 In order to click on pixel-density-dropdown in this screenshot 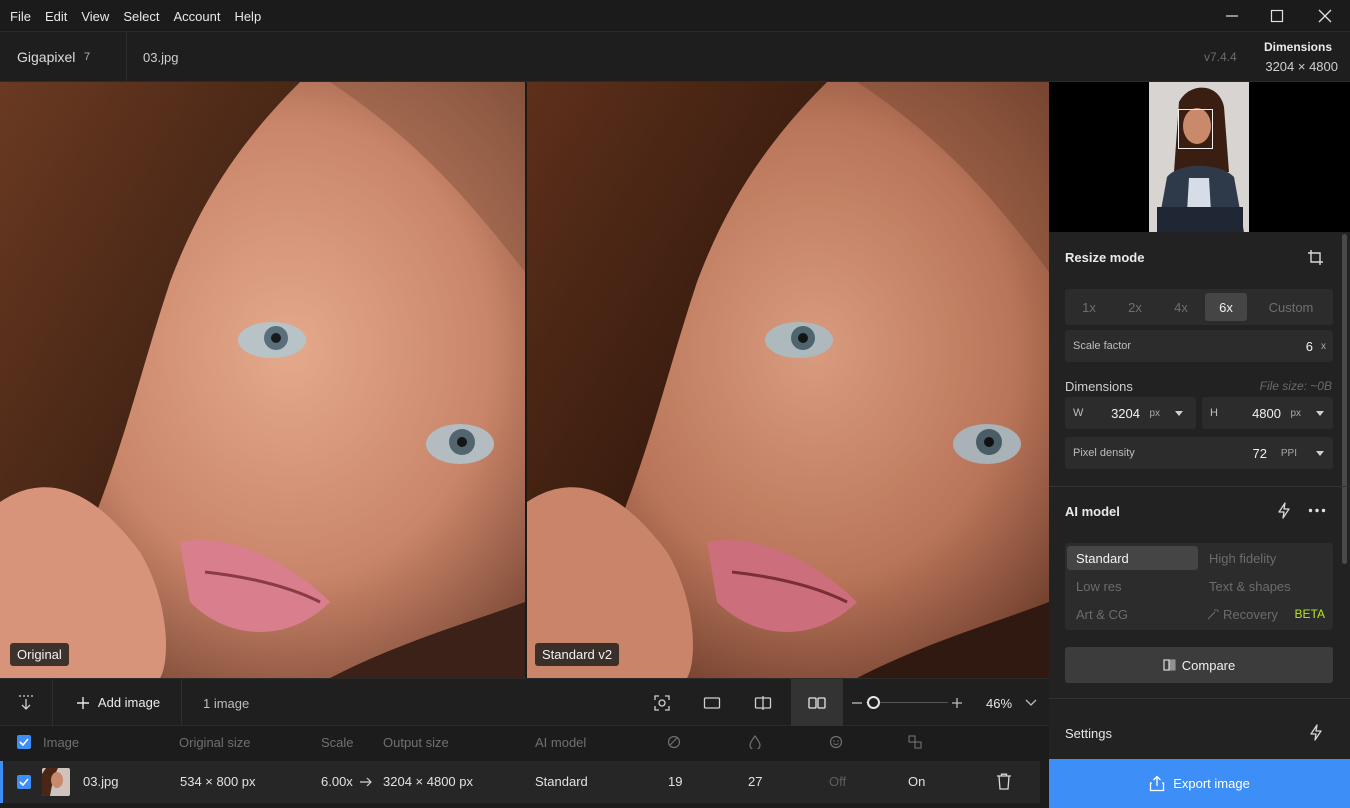, I will do `click(1320, 453)`.